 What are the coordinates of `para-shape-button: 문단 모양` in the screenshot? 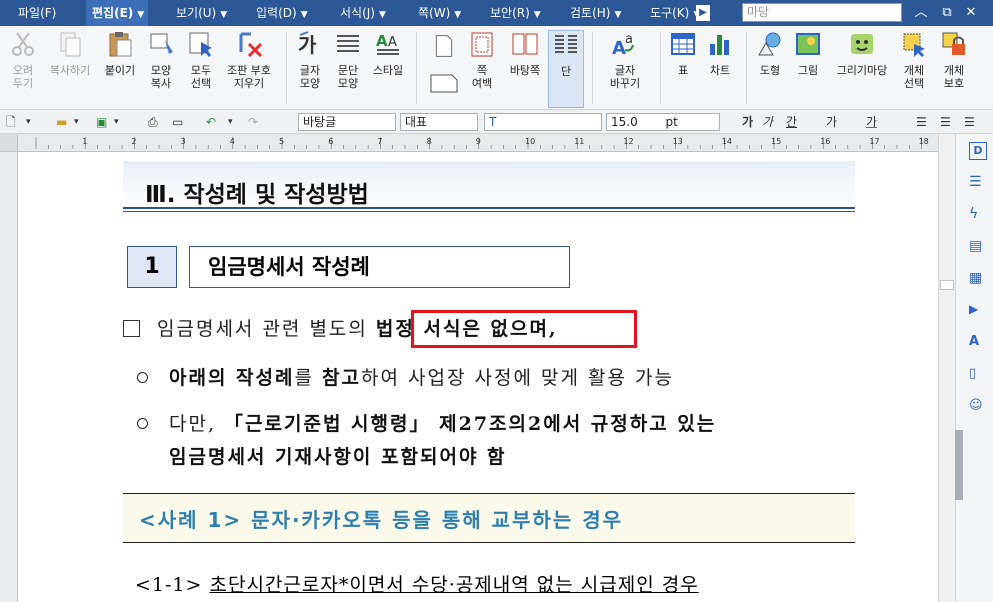 It's located at (348, 69).